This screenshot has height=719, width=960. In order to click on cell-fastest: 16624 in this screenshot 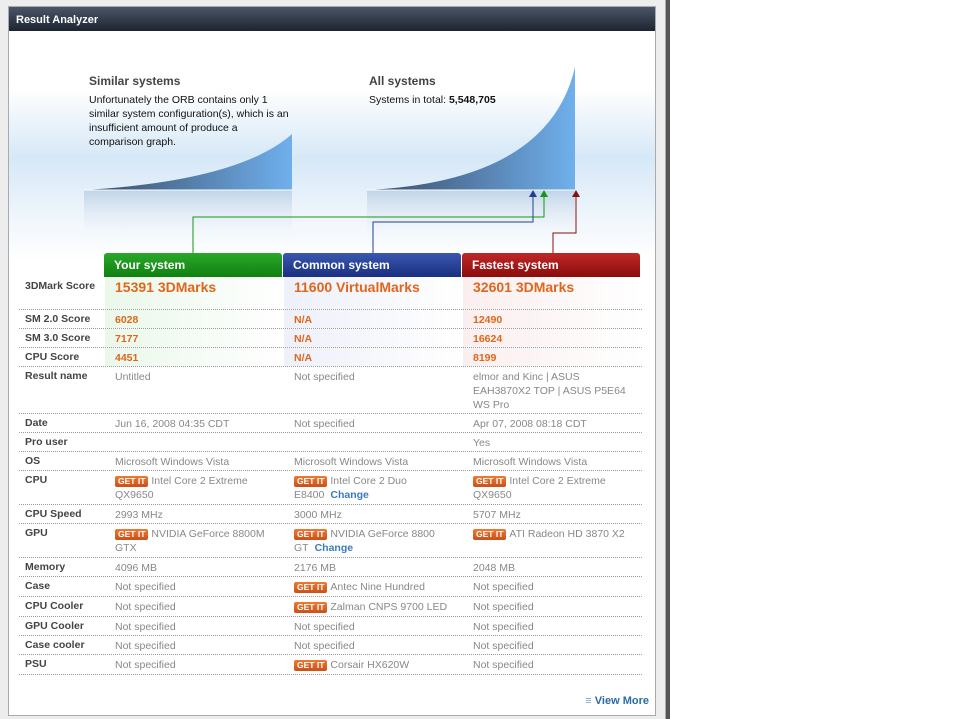, I will do `click(552, 338)`.